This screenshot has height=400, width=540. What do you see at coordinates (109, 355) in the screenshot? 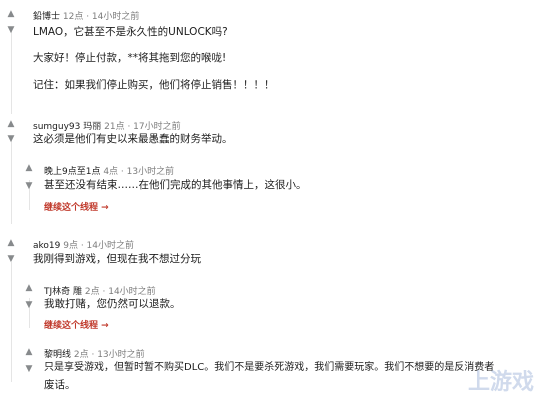
I see `comment-time: 2点 · 13小时之前` at bounding box center [109, 355].